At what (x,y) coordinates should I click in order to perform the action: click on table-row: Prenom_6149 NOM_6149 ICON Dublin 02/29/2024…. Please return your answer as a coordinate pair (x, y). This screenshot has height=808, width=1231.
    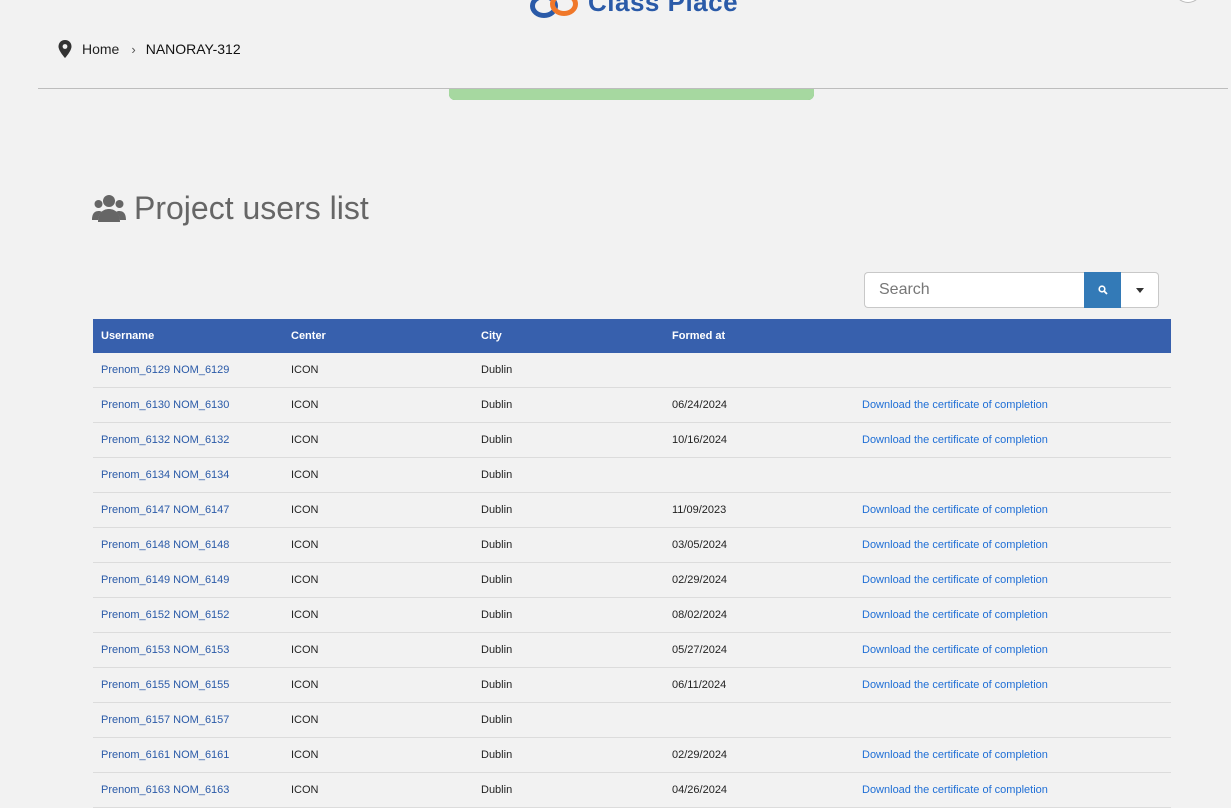
    Looking at the image, I should click on (632, 580).